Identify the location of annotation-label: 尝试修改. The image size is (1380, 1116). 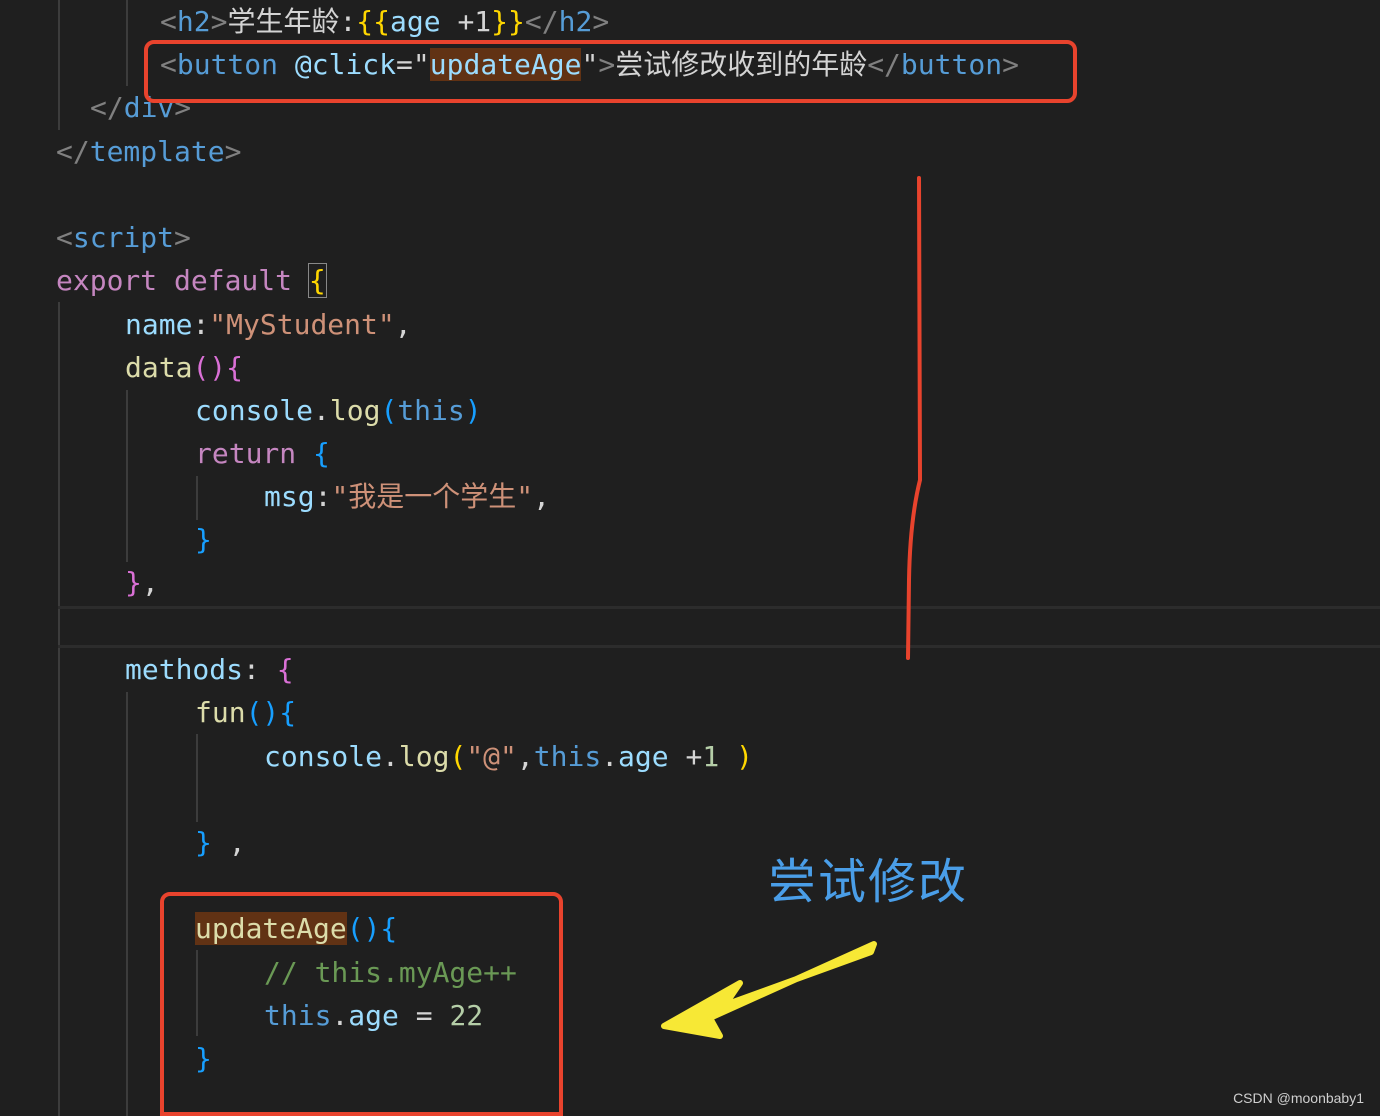
(868, 882).